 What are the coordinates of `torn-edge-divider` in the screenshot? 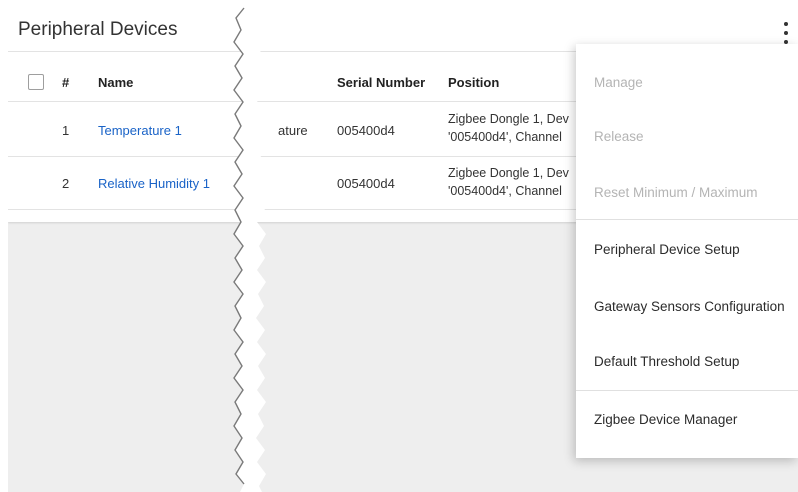 It's located at (250, 246).